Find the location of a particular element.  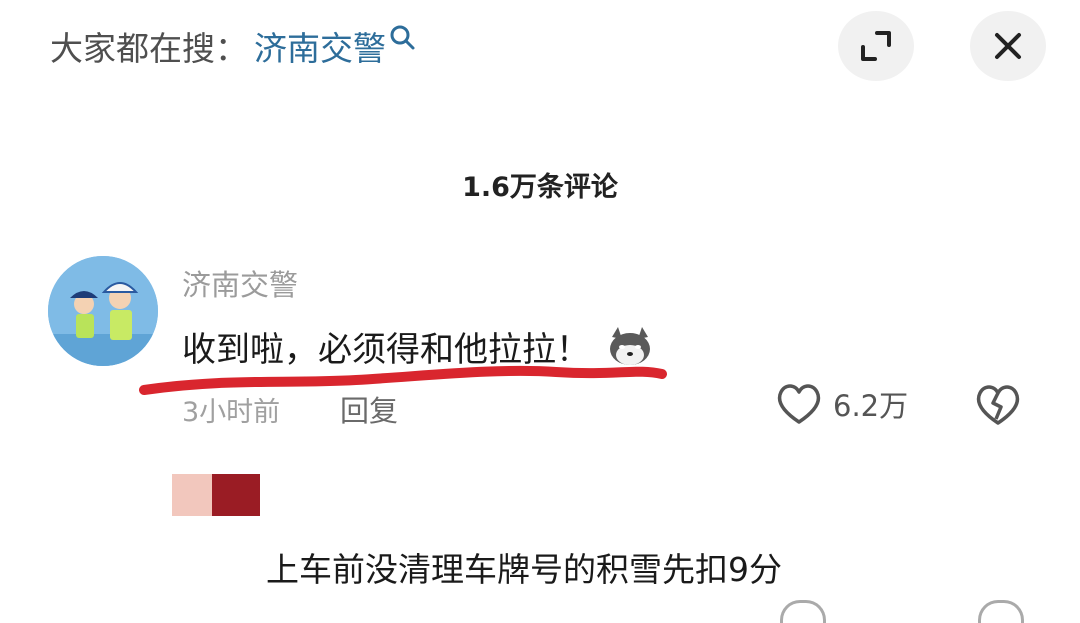

search-hint: 大家都在搜： 济南交警 is located at coordinates (234, 46).